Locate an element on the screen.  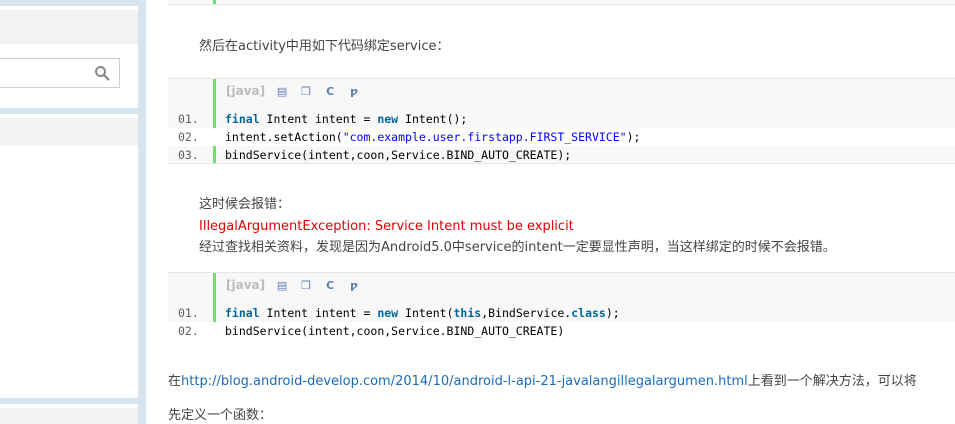
code-block-fragment is located at coordinates (561, 2).